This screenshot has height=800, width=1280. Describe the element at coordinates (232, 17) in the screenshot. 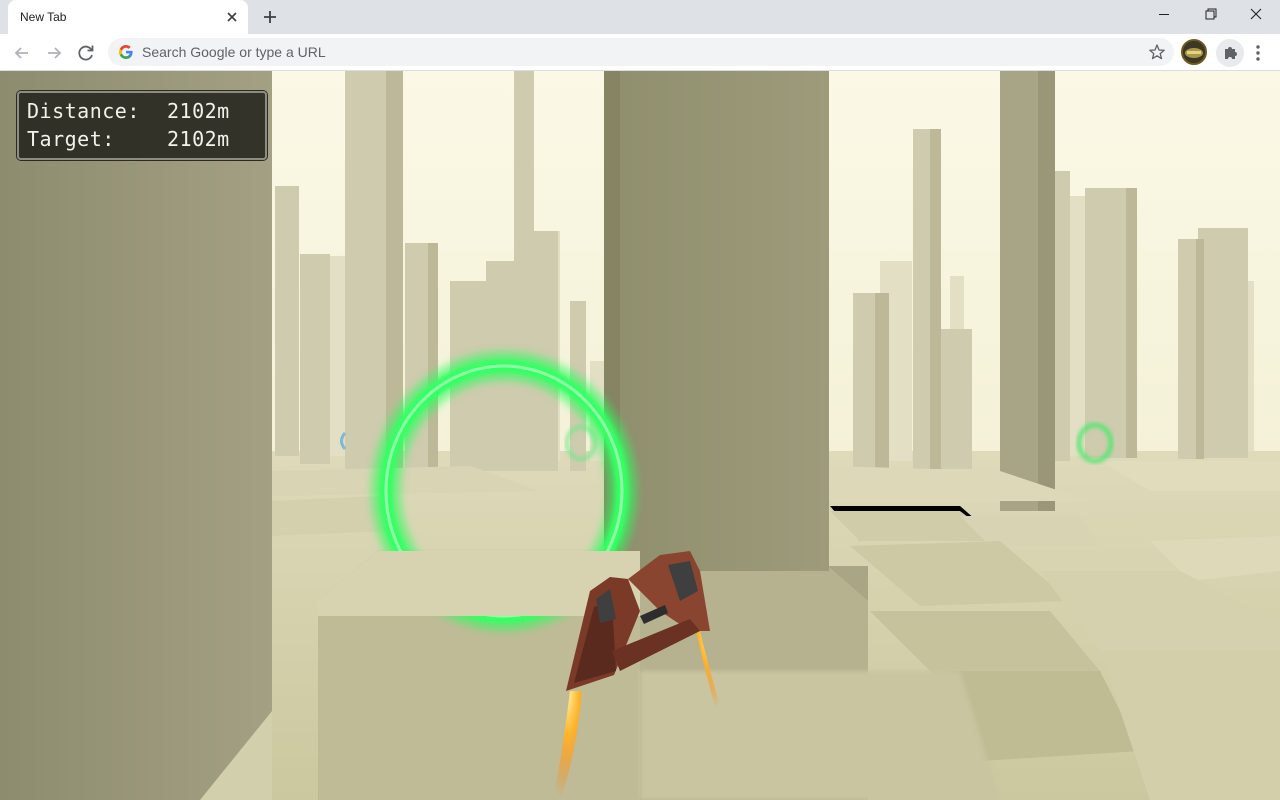

I see `tab-close-icon` at that location.